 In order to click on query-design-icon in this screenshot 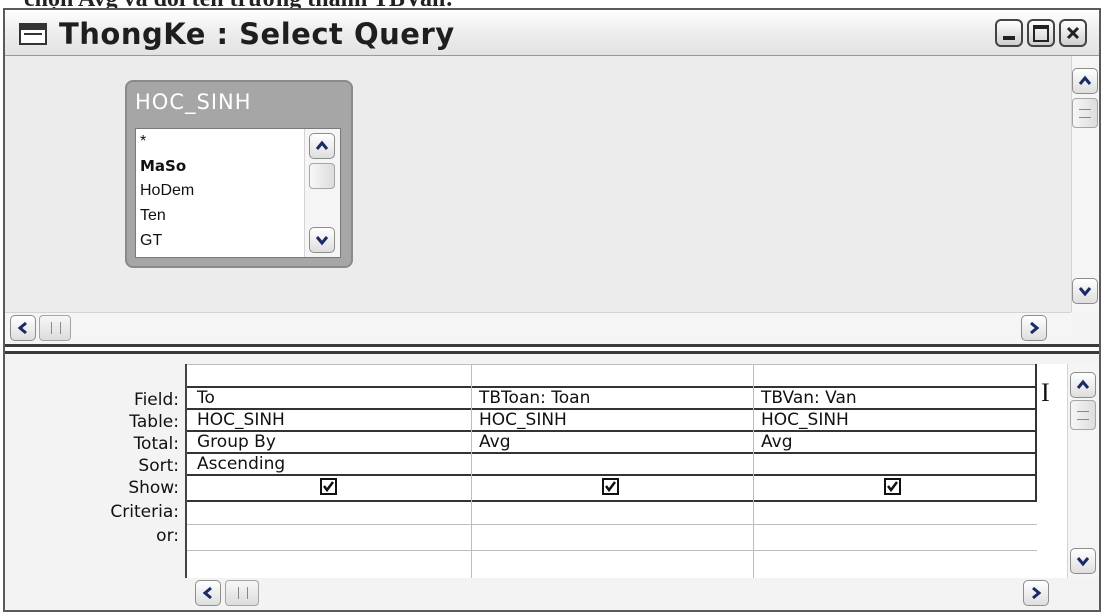, I will do `click(33, 34)`.